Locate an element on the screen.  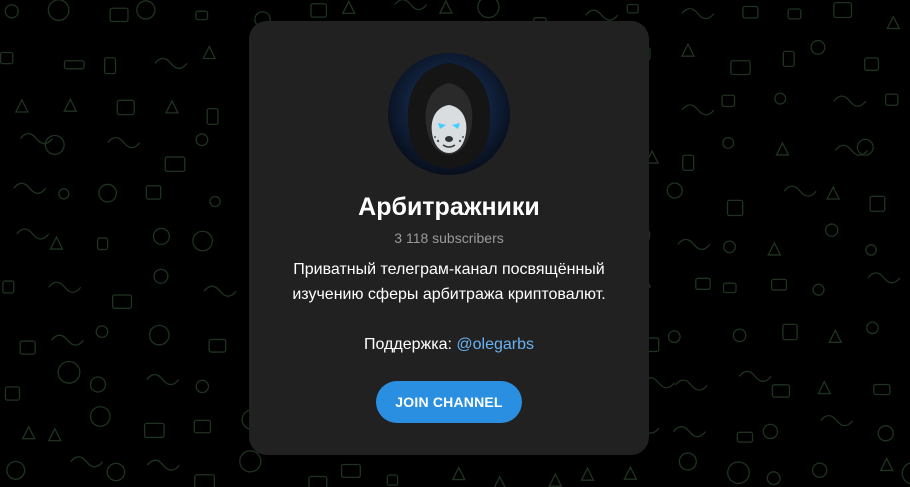
support-link: @olegarbs is located at coordinates (495, 344).